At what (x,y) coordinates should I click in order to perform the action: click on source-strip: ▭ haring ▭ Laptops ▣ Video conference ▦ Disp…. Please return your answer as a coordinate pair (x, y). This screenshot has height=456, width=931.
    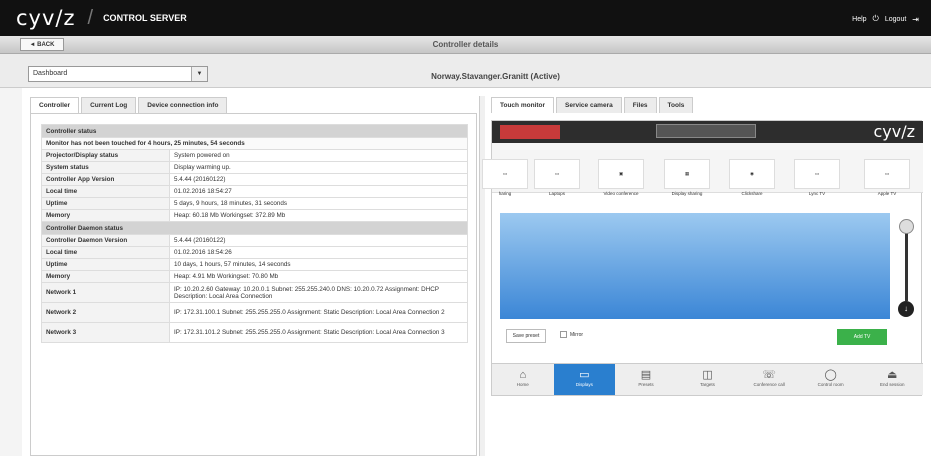
    Looking at the image, I should click on (702, 169).